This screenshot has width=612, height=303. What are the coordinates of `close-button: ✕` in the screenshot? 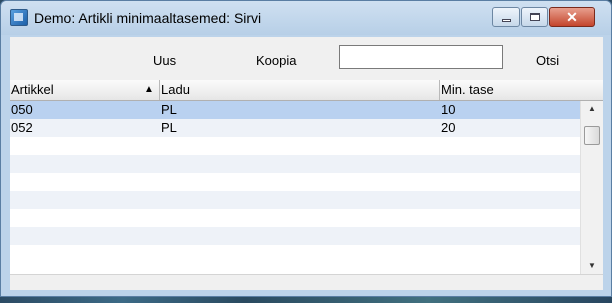 It's located at (572, 17).